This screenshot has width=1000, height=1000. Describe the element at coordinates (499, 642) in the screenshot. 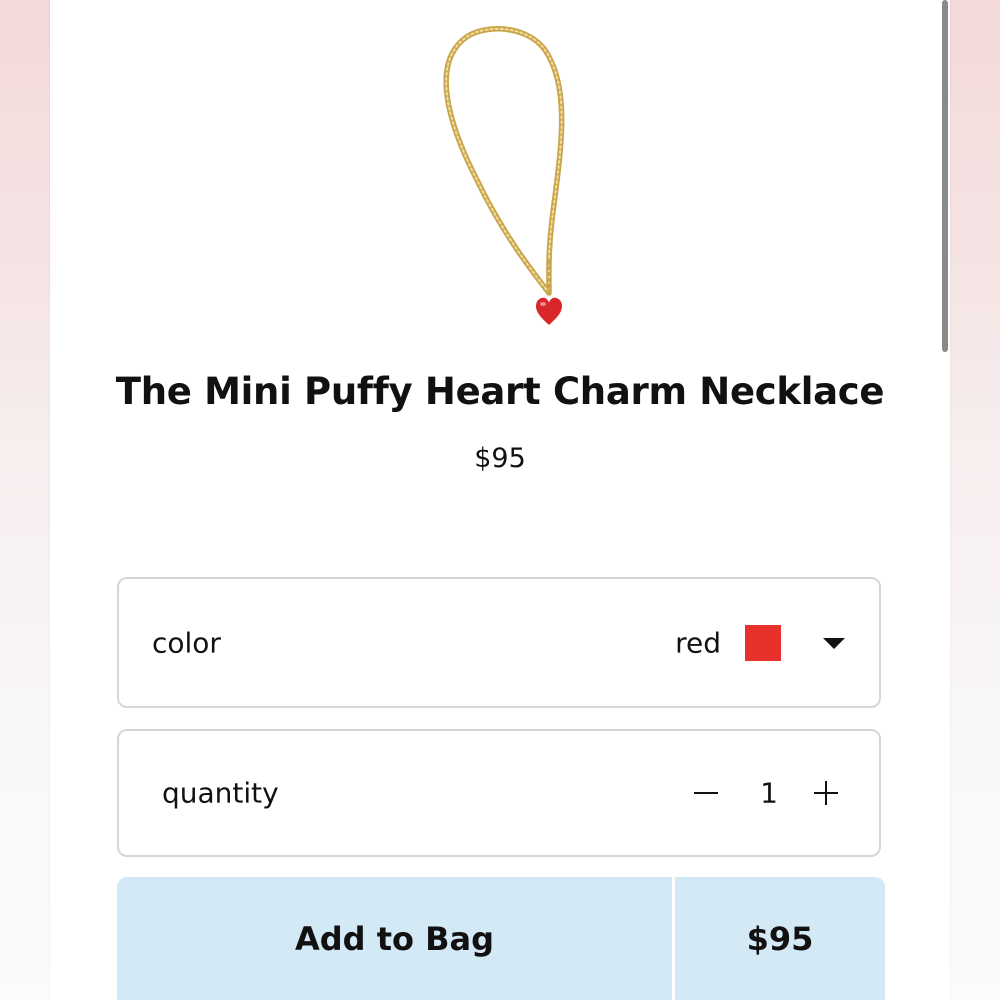

I see `color-select: color red` at that location.